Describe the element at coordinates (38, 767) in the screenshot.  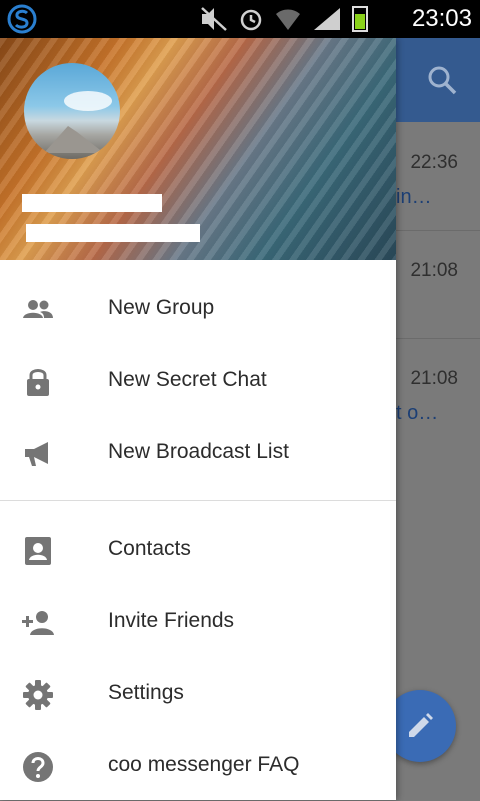
I see `help-icon` at that location.